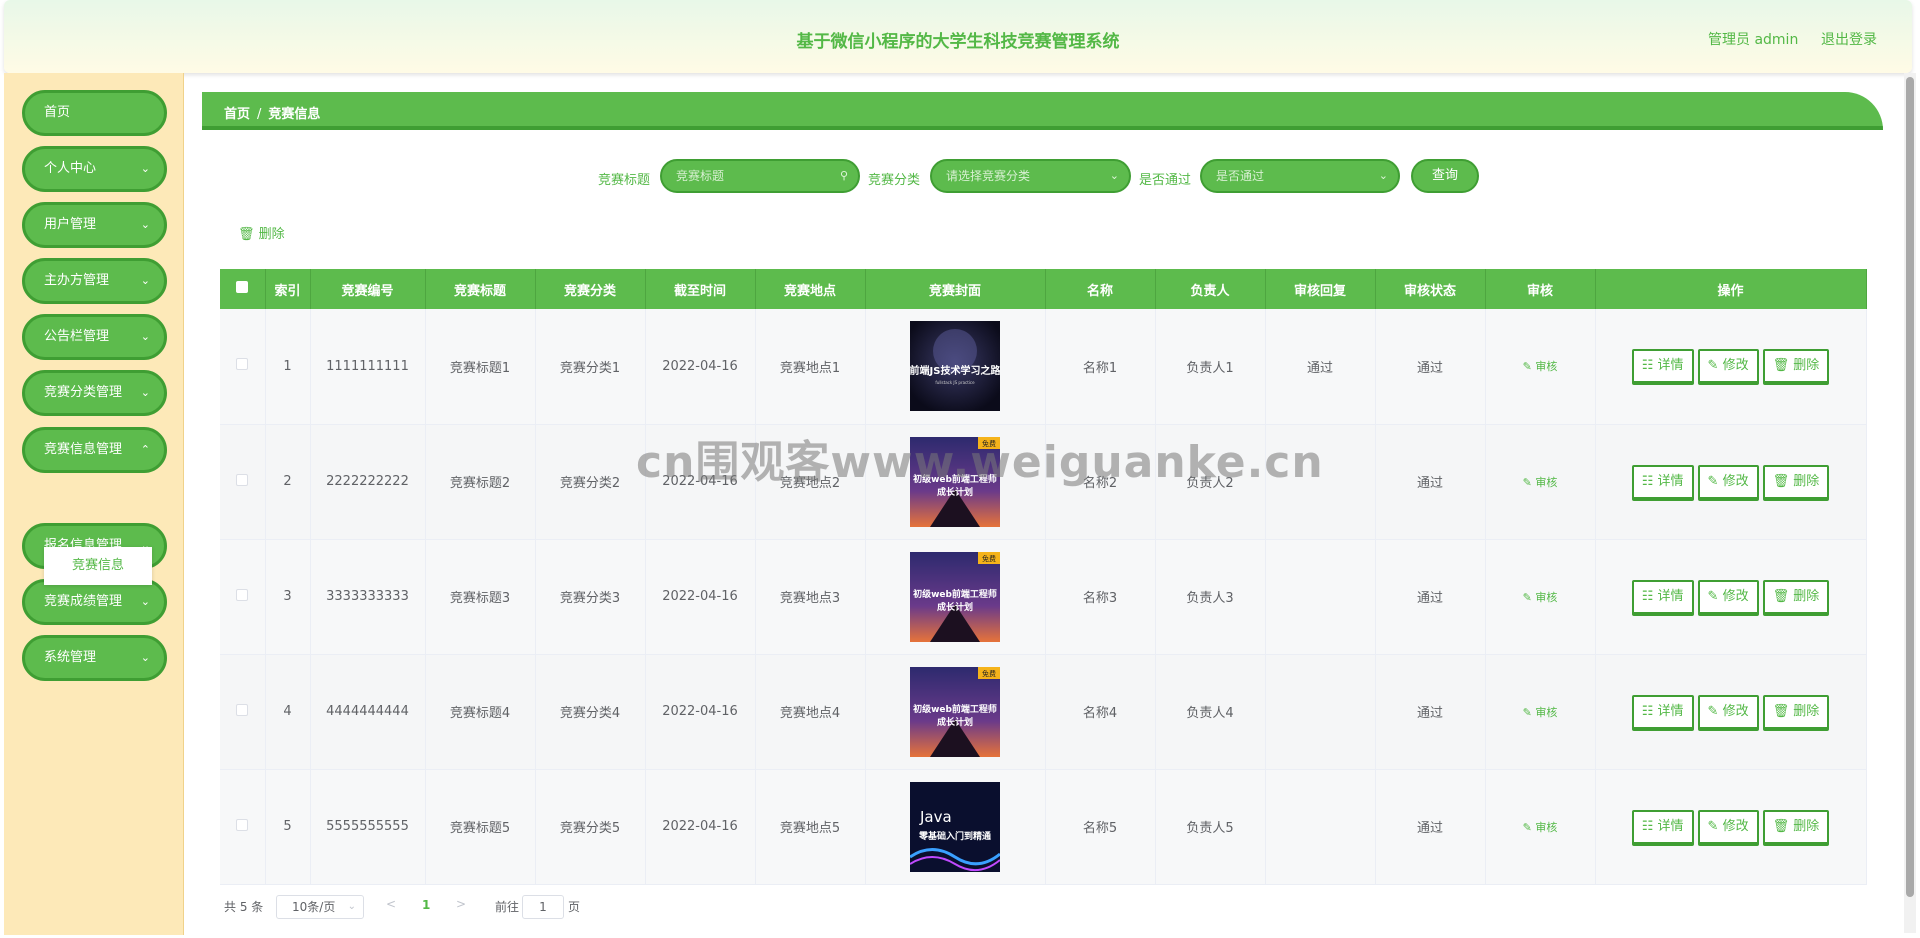 This screenshot has width=1920, height=938. What do you see at coordinates (1320, 367) in the screenshot?
I see `cell-reply: 通过` at bounding box center [1320, 367].